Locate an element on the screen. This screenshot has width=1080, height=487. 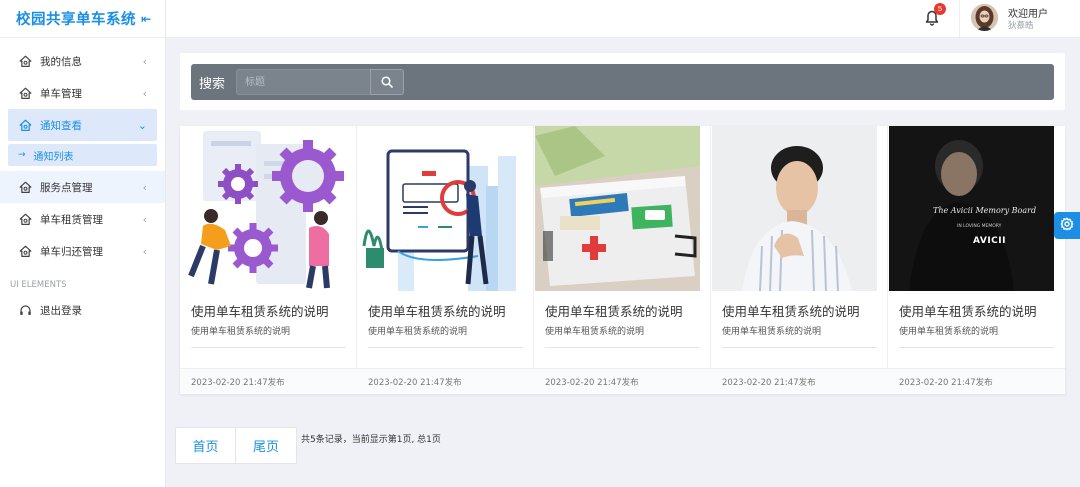
arrow-right-icon: → is located at coordinates (22, 155).